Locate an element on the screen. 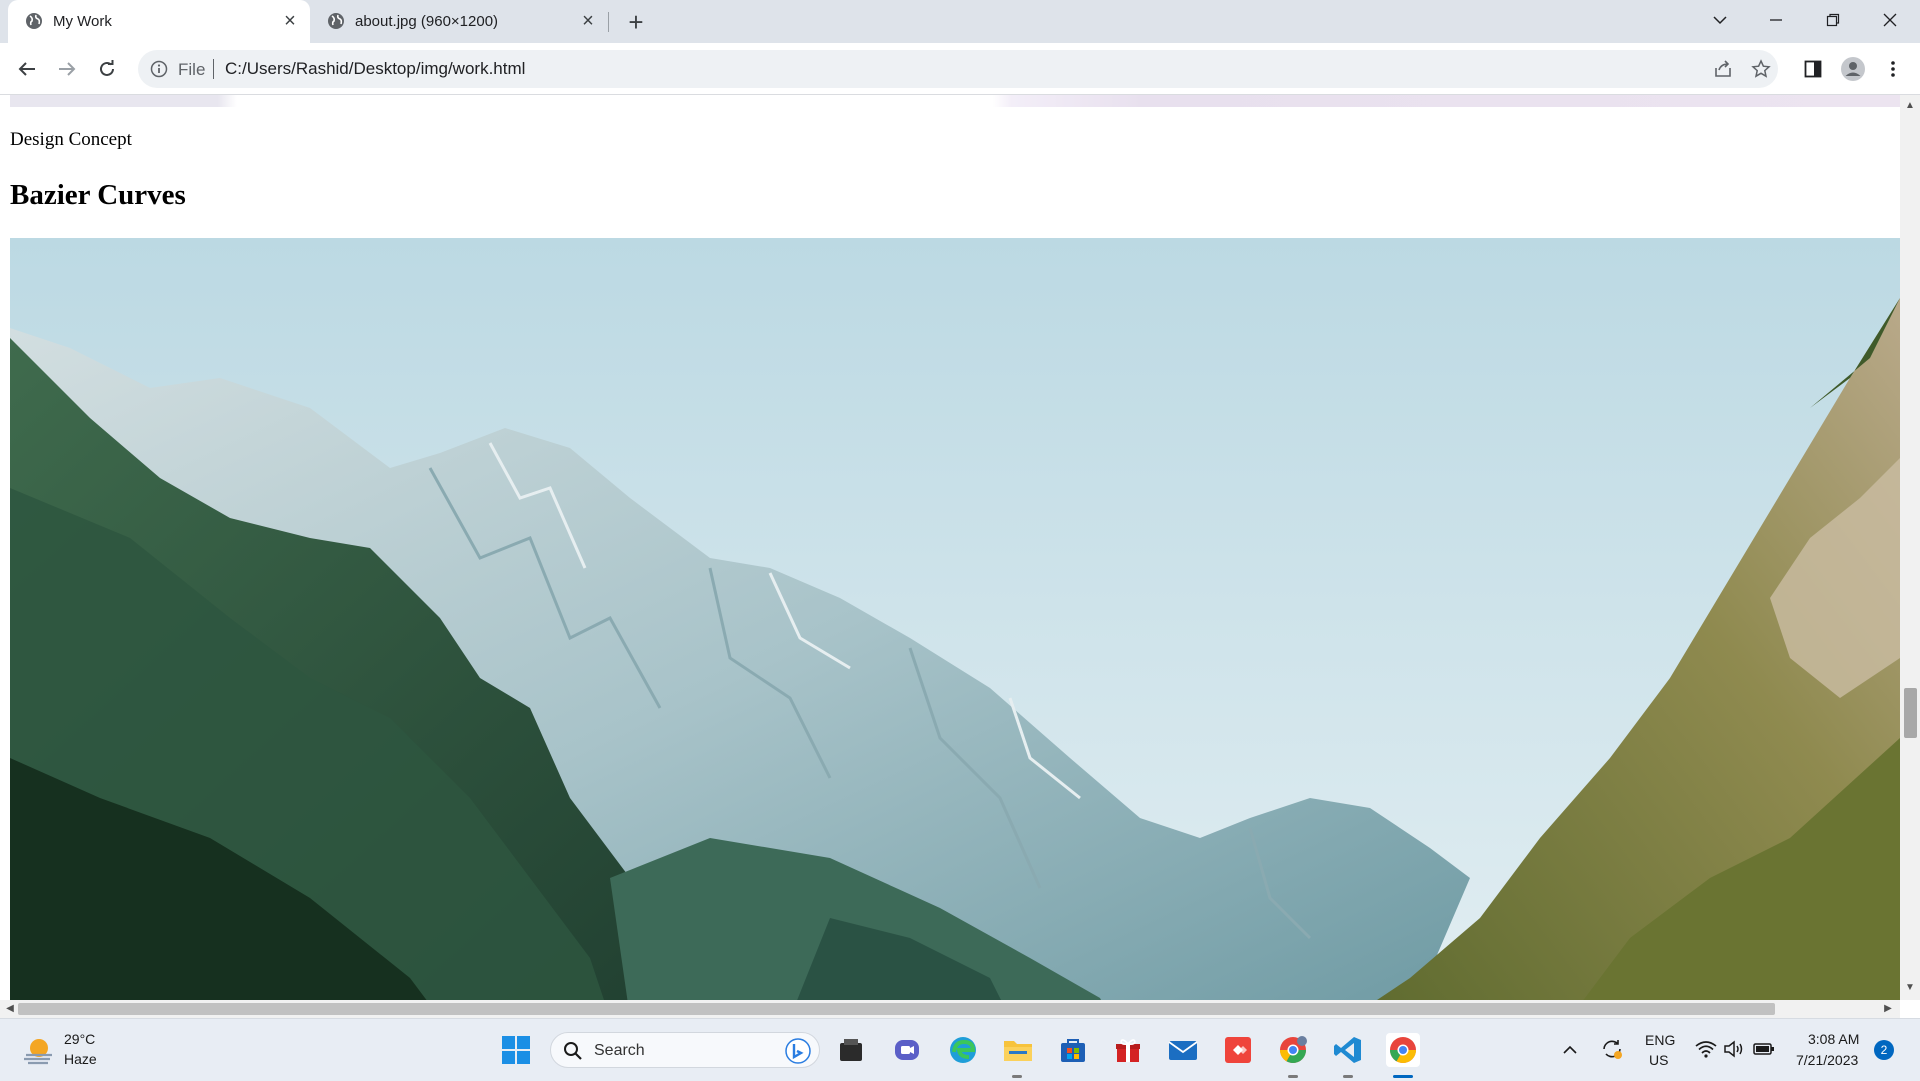  arrow-left-icon is located at coordinates (26, 69).